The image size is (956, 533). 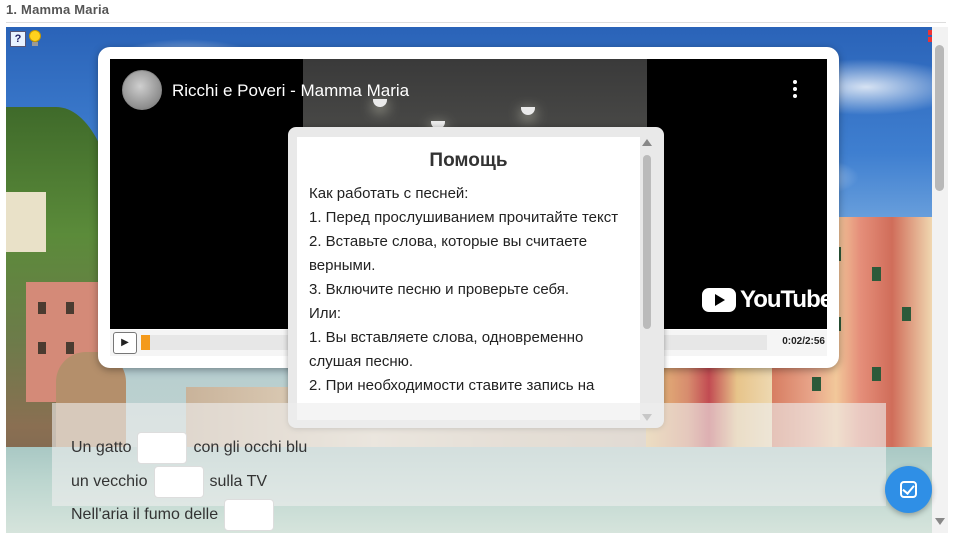 I want to click on time-display: 0:02/2:56, so click(x=803, y=341).